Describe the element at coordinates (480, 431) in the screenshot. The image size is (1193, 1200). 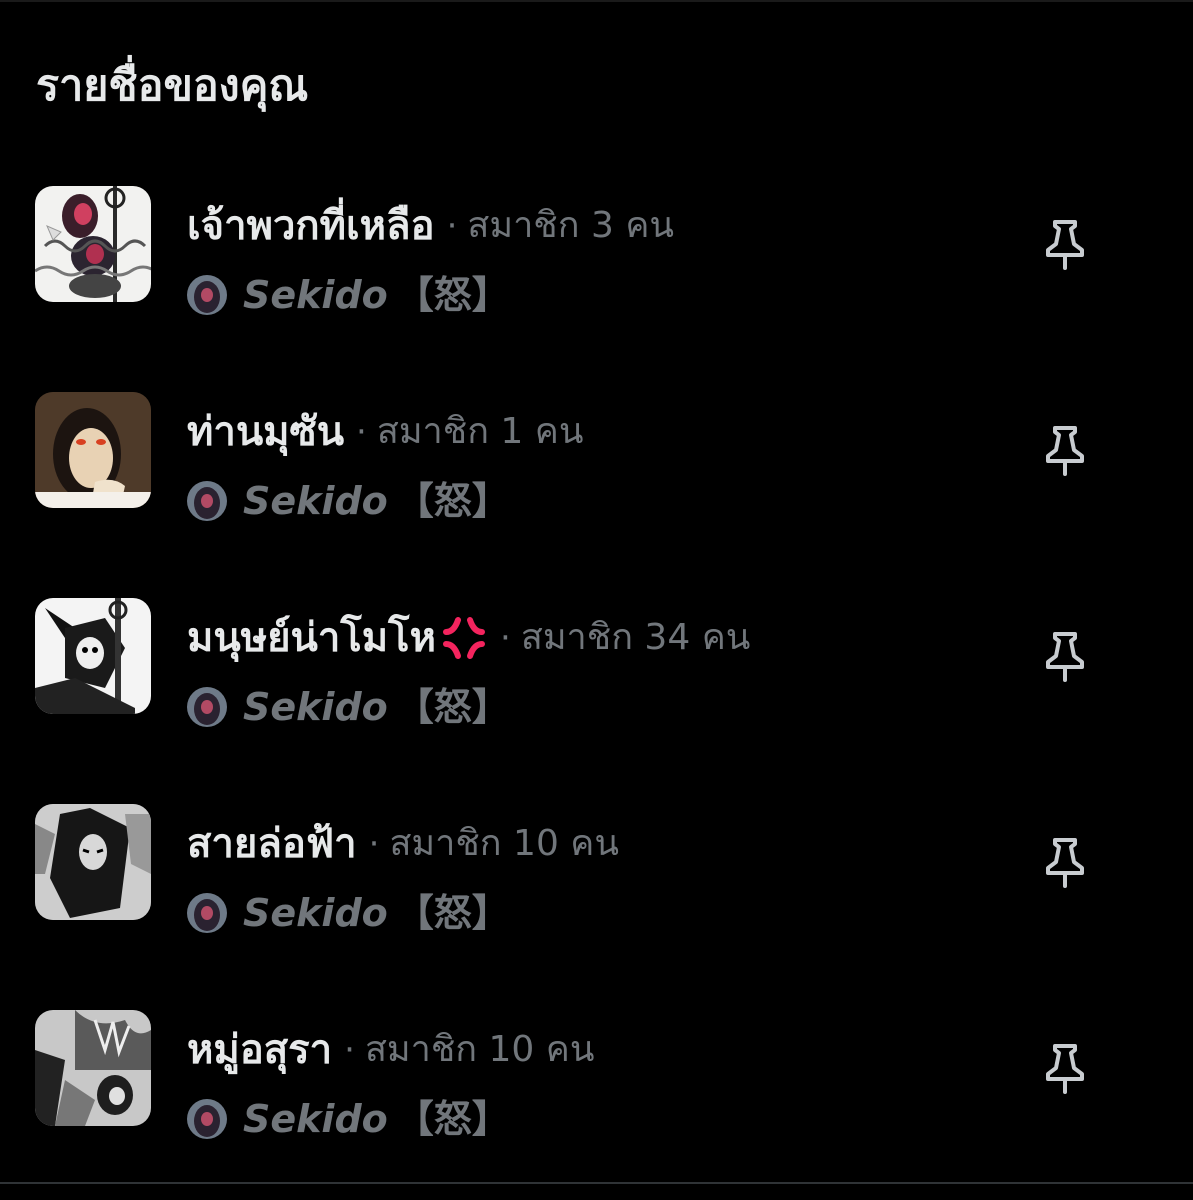
I see `member-count: สมาชิก 1 คน` at that location.